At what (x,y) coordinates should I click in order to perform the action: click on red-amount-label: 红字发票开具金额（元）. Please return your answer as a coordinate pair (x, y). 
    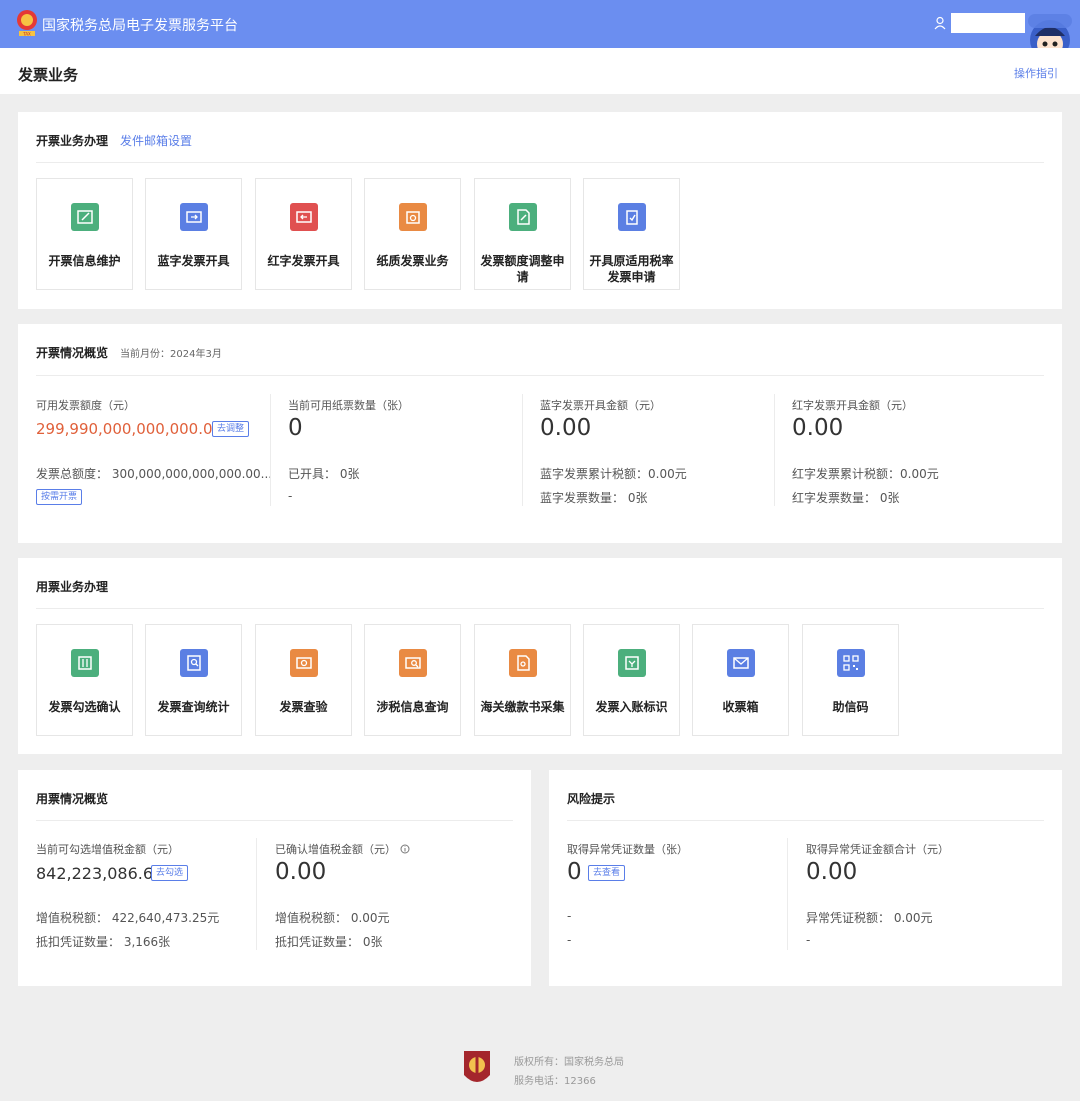
    Looking at the image, I should click on (852, 405).